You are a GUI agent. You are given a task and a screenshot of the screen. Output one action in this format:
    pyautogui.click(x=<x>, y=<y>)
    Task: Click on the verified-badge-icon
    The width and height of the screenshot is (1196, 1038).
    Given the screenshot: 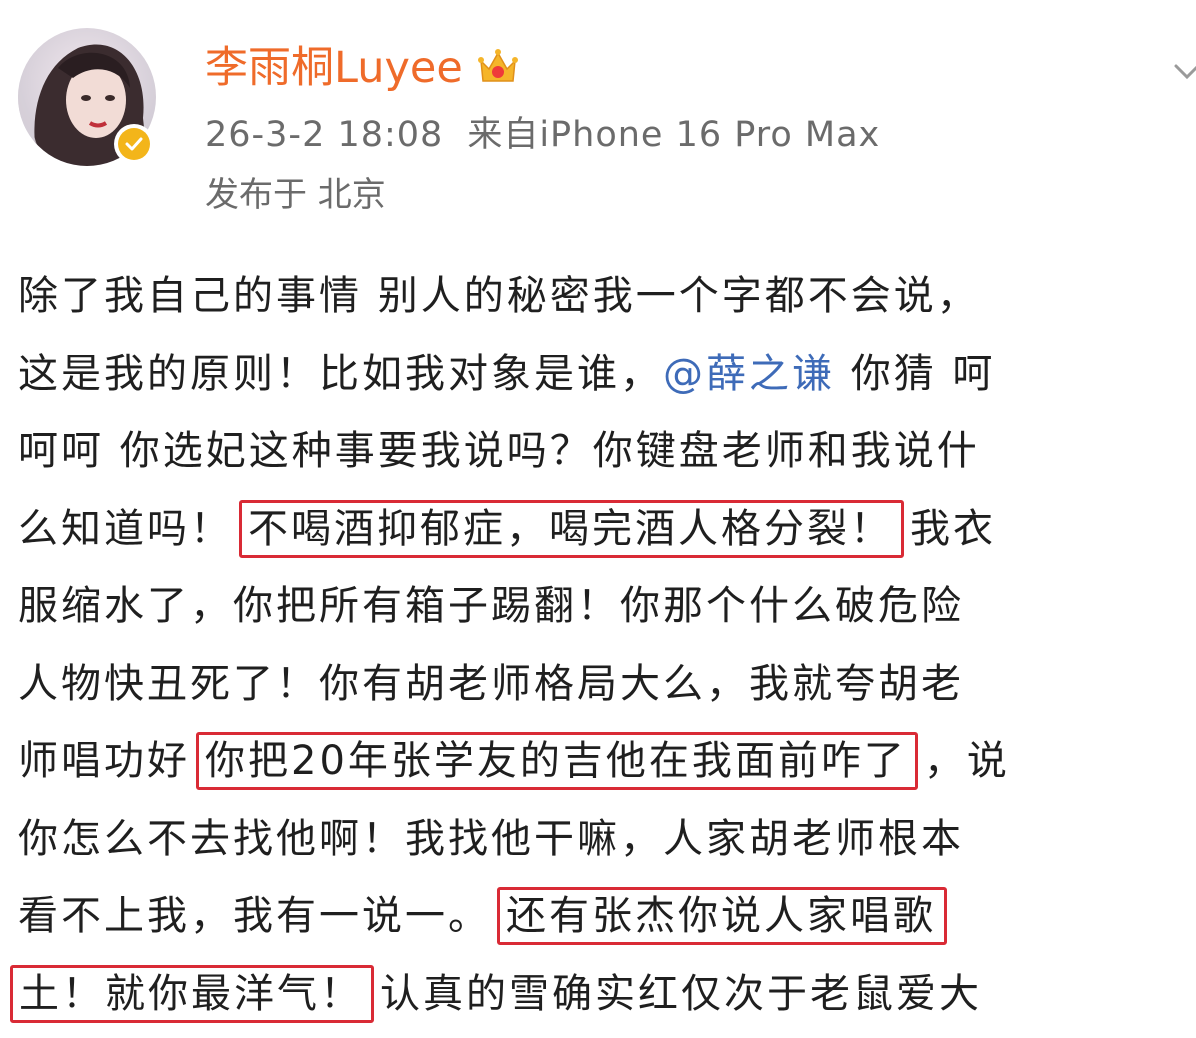 What is the action you would take?
    pyautogui.click(x=134, y=144)
    